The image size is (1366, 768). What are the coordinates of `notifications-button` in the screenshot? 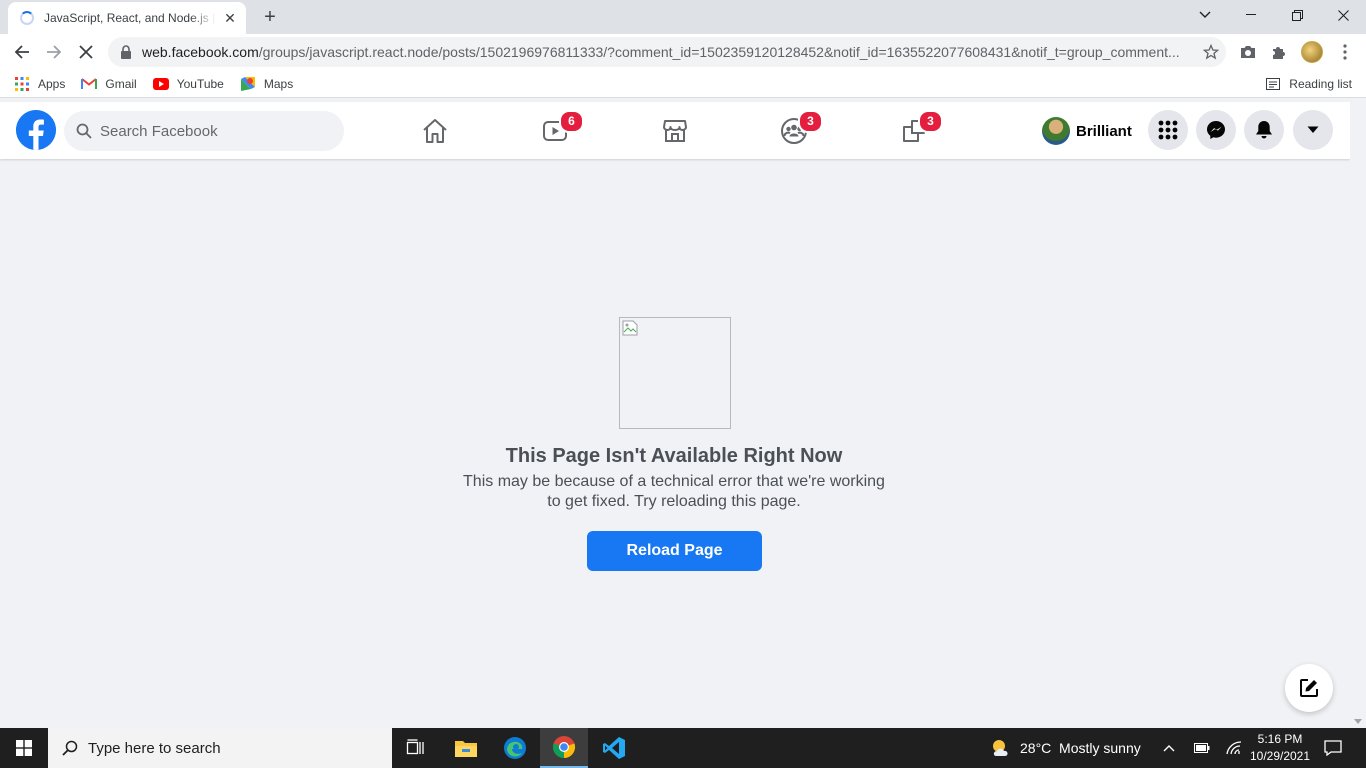 It's located at (1264, 130).